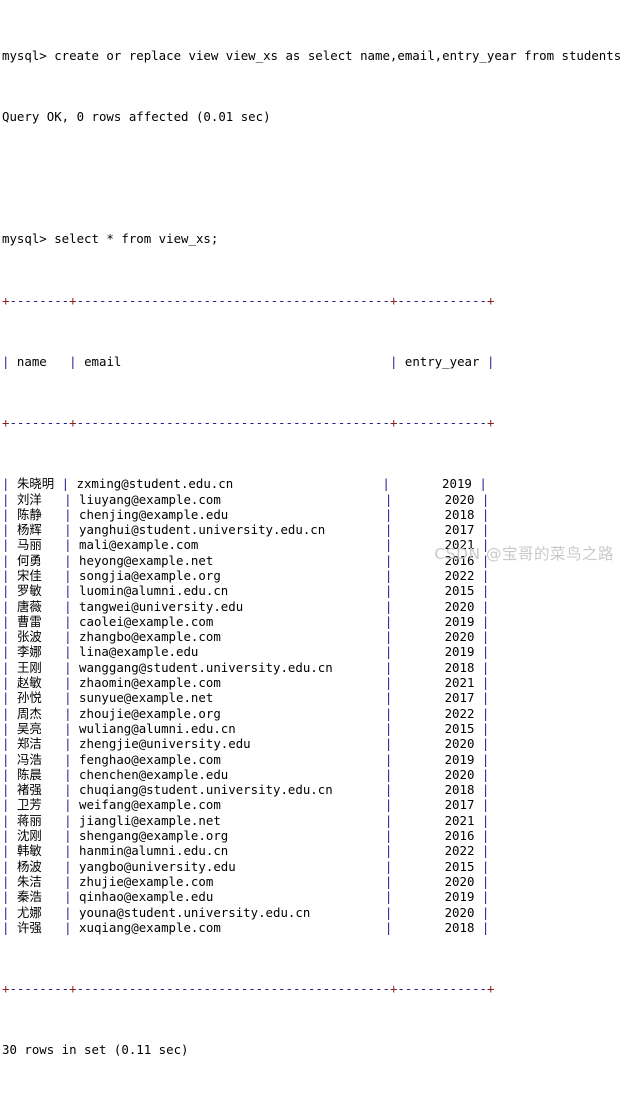 The width and height of the screenshot is (620, 1119). I want to click on cell-email: weifang@example.com, so click(228, 805).